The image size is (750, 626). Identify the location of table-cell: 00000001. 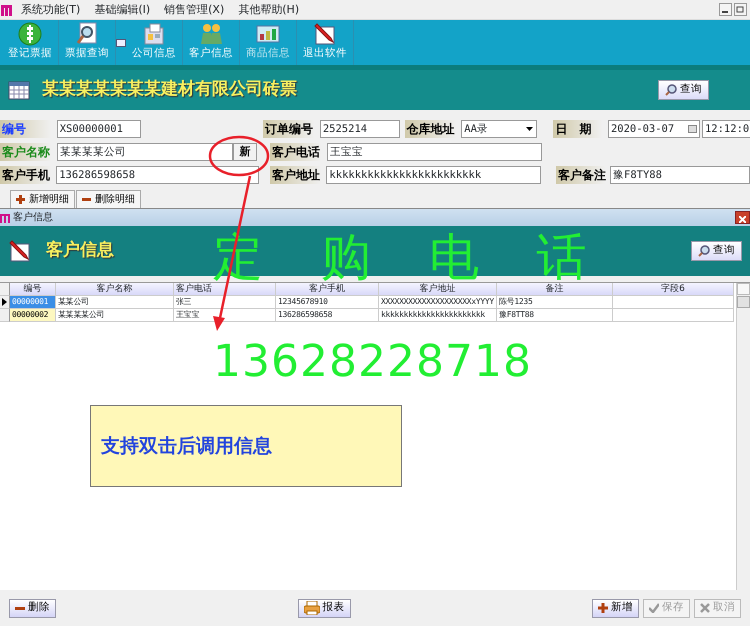
(33, 302).